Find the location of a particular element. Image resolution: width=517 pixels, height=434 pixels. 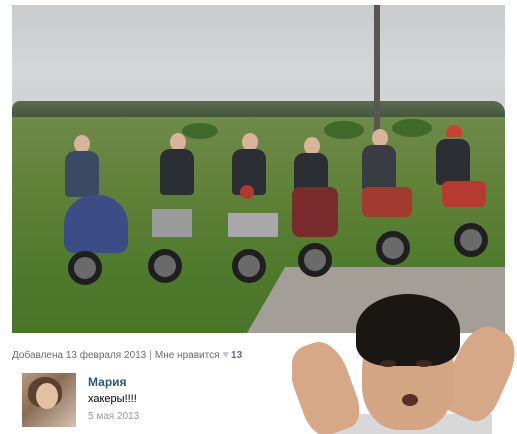

comment-text: хакеры!!!! is located at coordinates (112, 399).